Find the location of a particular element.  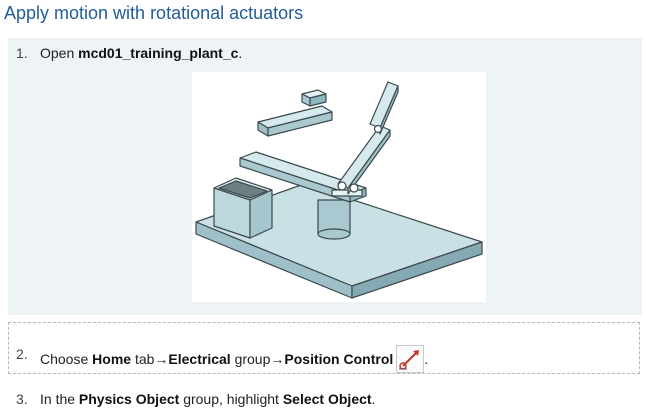

step-text: Open mcd01_training_plant_c. is located at coordinates (141, 53).